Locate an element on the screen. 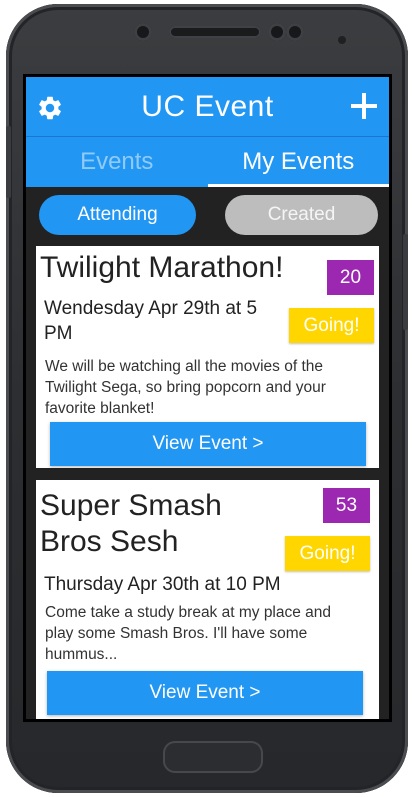 The height and width of the screenshot is (797, 415). event-datetime: Thursday Apr 30th at 10 PM is located at coordinates (162, 584).